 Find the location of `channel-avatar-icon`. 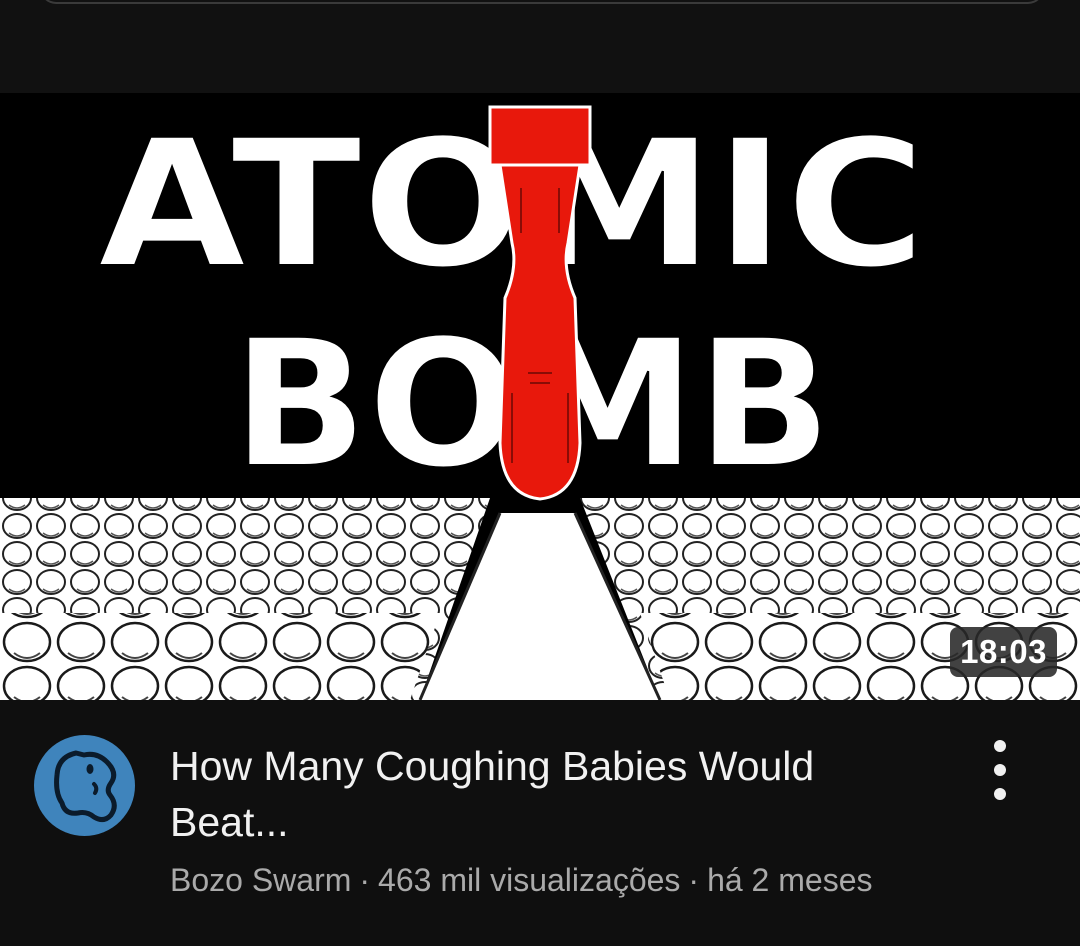

channel-avatar-icon is located at coordinates (85, 786).